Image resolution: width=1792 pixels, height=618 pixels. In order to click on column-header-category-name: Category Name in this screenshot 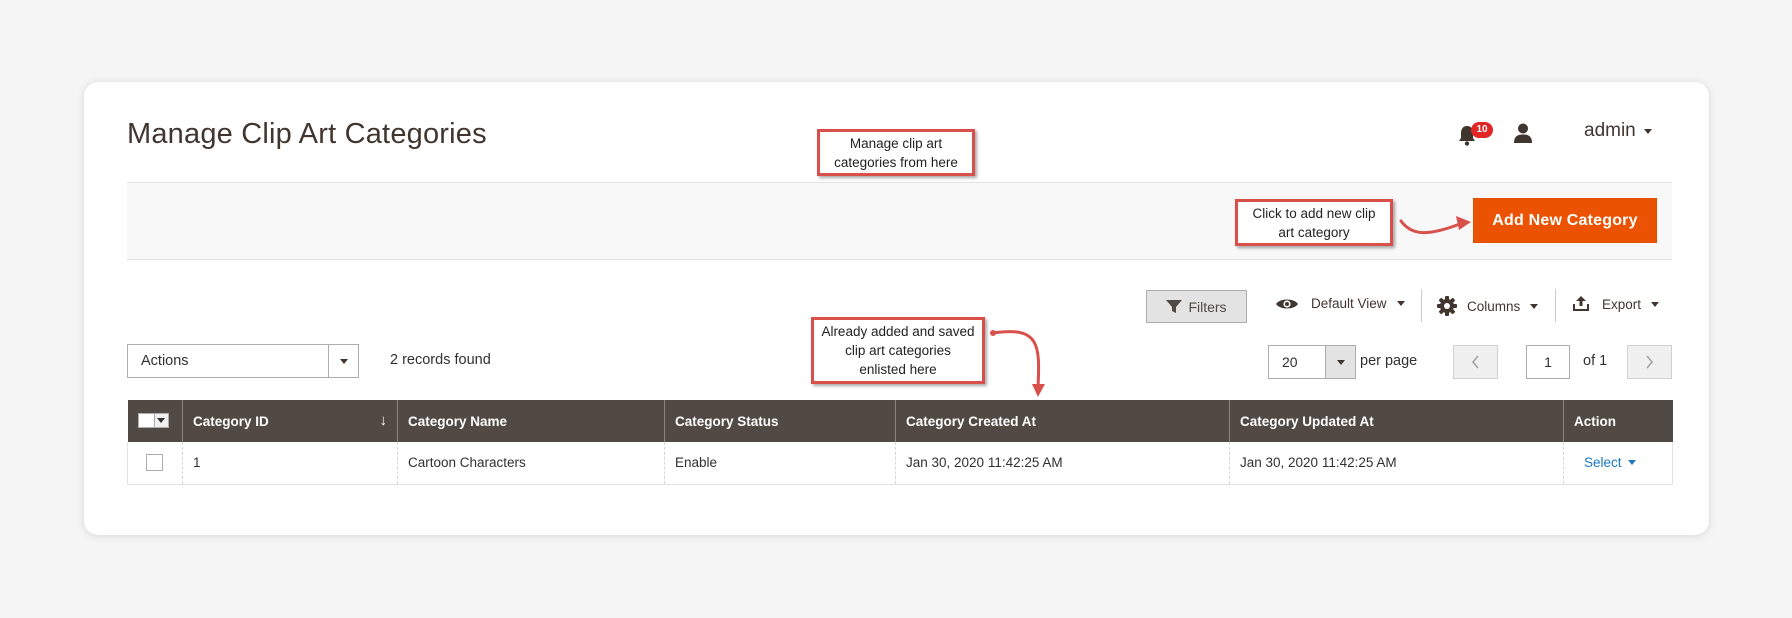, I will do `click(531, 421)`.